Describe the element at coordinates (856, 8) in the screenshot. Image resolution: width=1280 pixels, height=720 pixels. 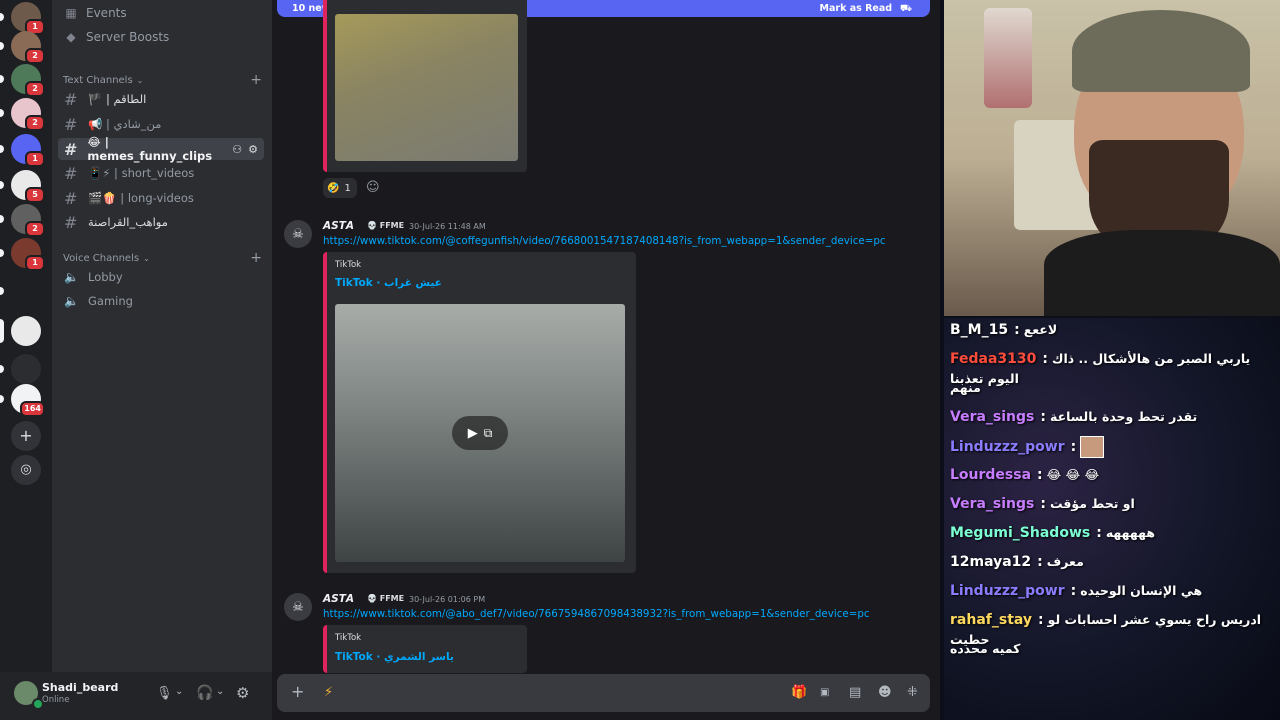
I see `mark-as-read-button: Mark as Read` at that location.